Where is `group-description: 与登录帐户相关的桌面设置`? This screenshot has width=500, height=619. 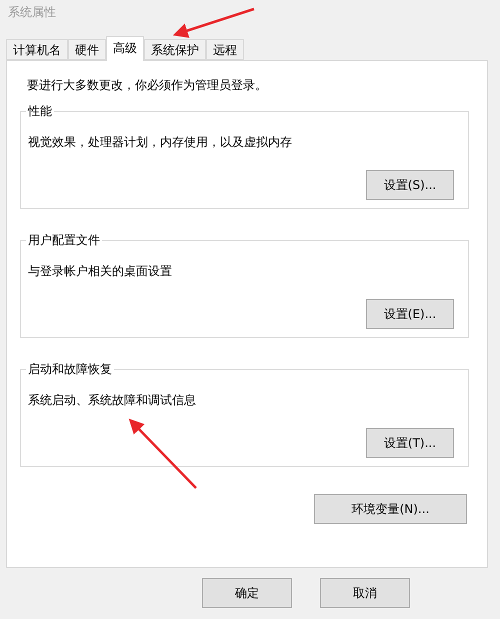 group-description: 与登录帐户相关的桌面设置 is located at coordinates (100, 271).